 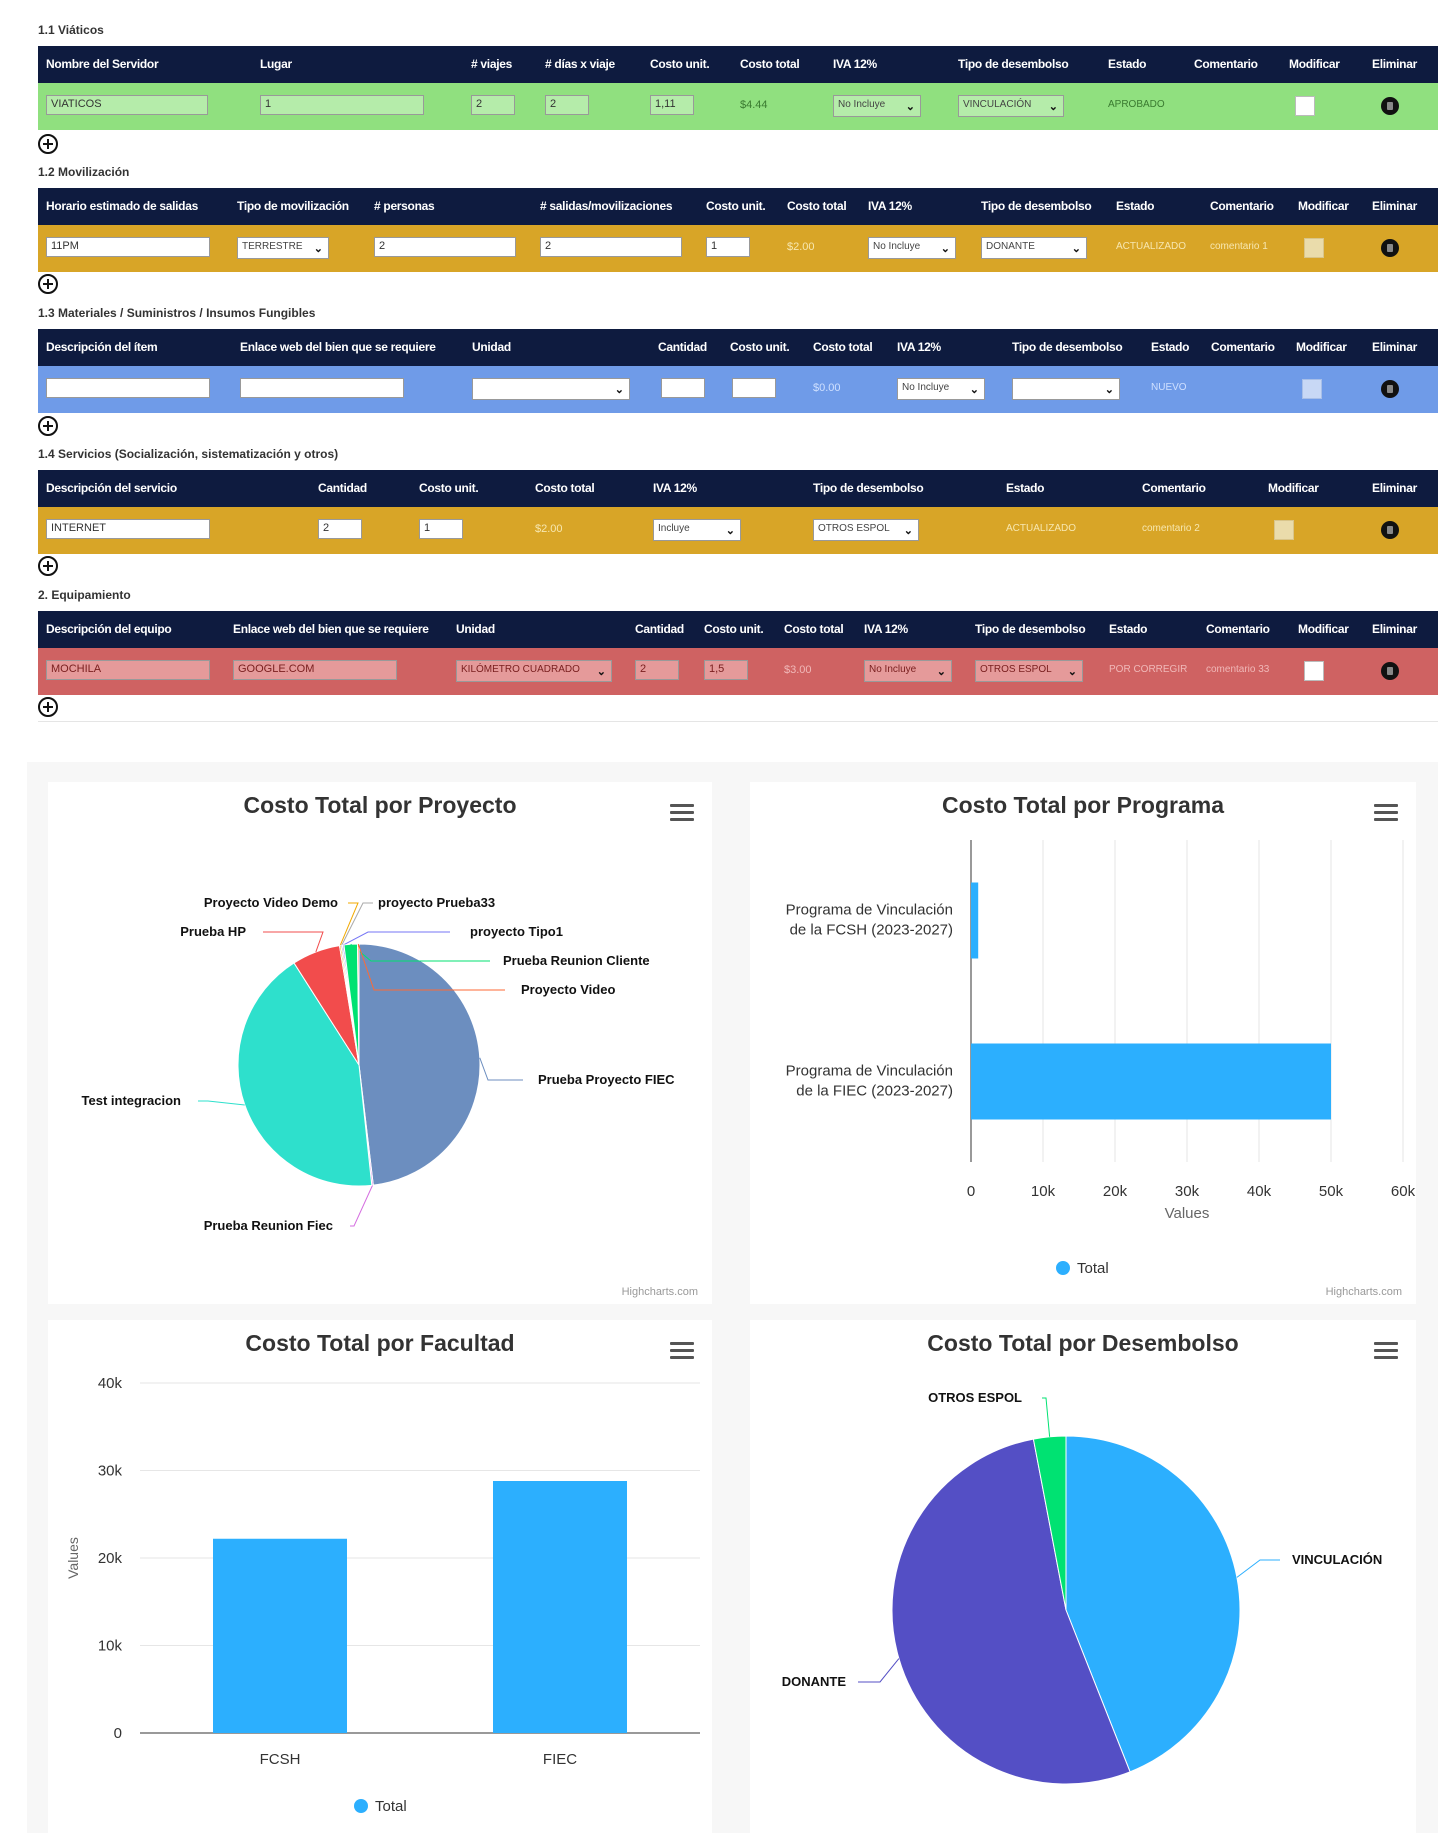 What do you see at coordinates (672, 105) in the screenshot?
I see `costo-unit-input: 1,11` at bounding box center [672, 105].